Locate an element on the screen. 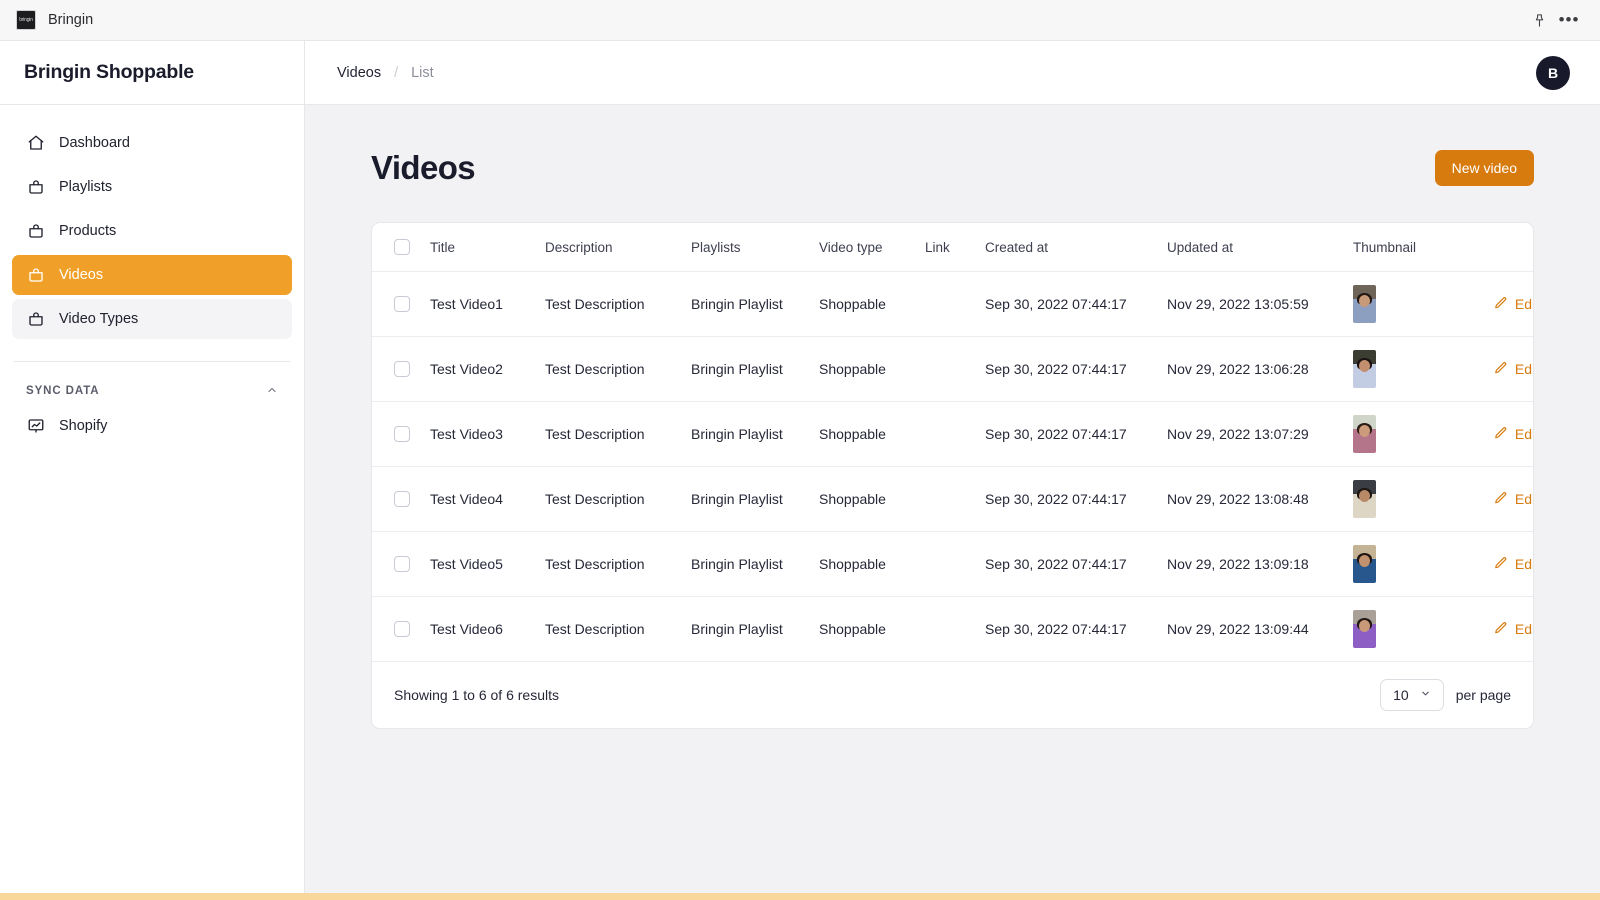 This screenshot has width=1600, height=900. sidebar-sync-nav: Shopify is located at coordinates (152, 428).